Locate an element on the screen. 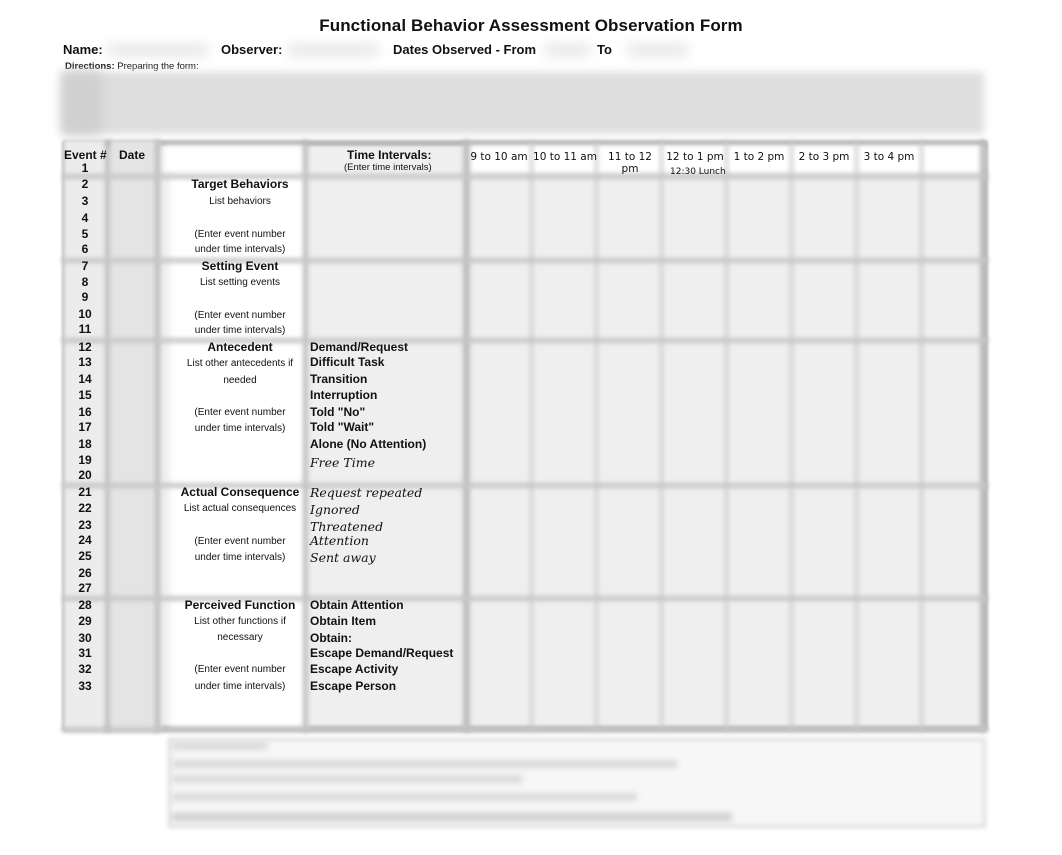 This screenshot has height=855, width=1062. event-number: 22 is located at coordinates (85, 508).